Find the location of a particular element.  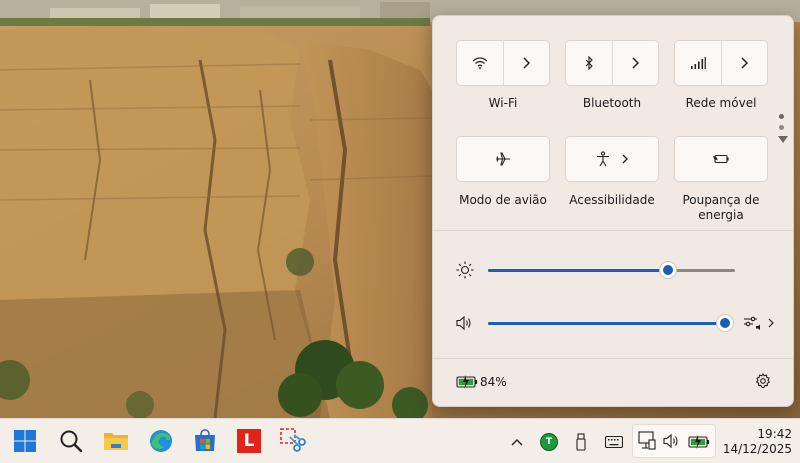

keyboard-icon is located at coordinates (614, 442).